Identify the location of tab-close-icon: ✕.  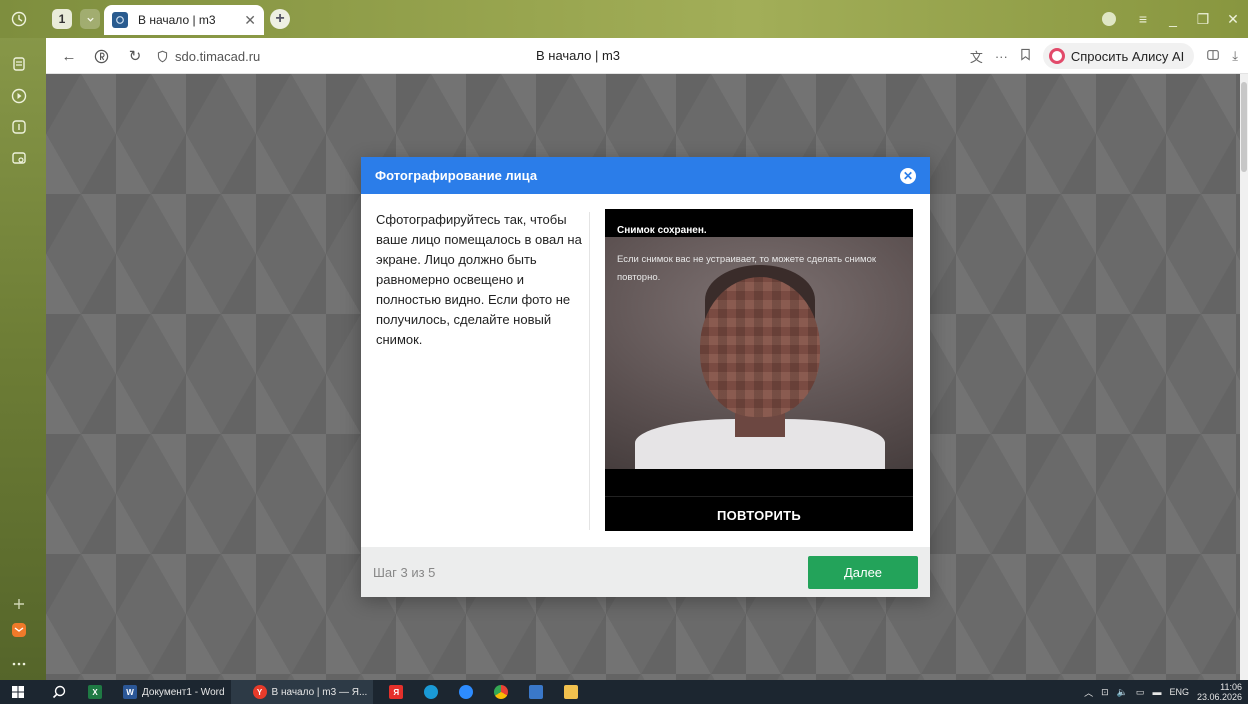
(250, 20).